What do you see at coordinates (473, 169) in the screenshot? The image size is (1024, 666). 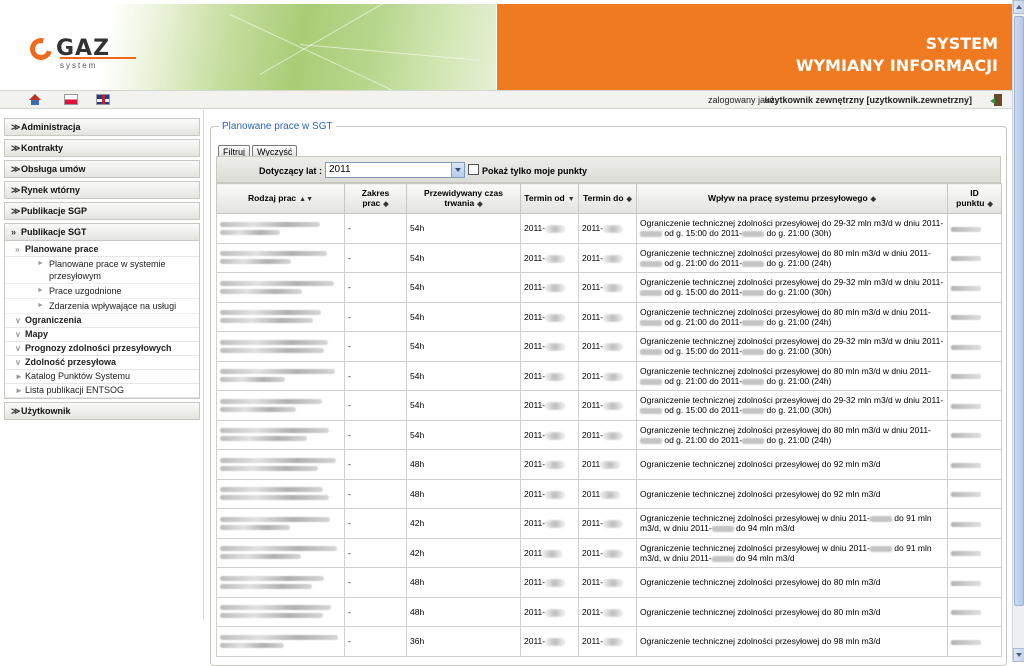 I see `only-mine-checkbox` at bounding box center [473, 169].